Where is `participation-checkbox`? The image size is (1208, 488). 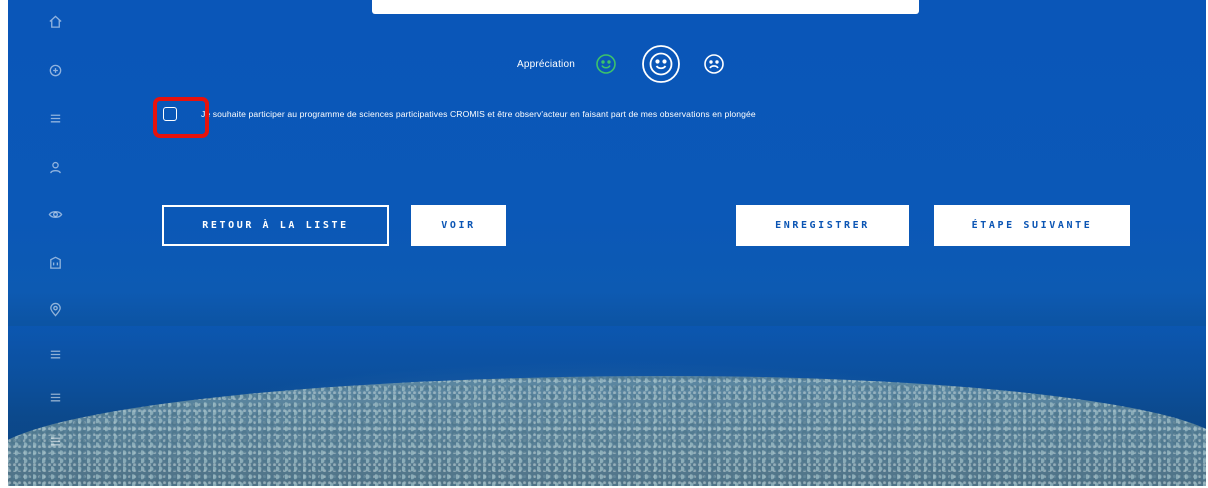 participation-checkbox is located at coordinates (170, 114).